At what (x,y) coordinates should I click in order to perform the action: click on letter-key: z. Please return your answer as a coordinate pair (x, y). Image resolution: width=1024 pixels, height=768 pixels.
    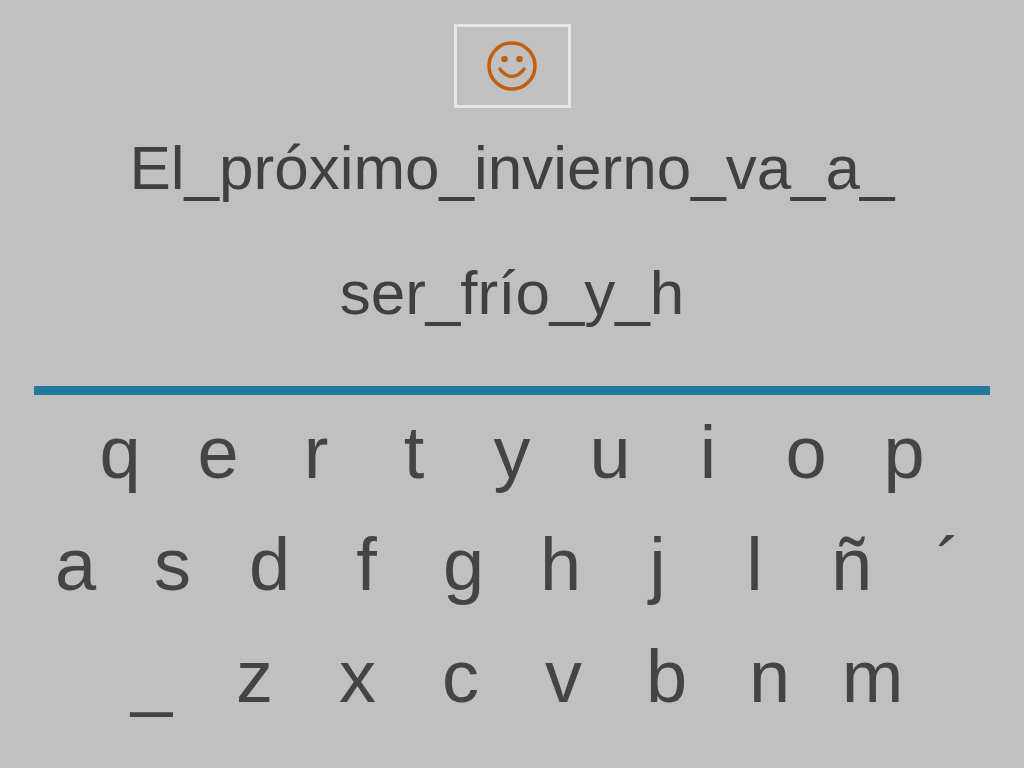
    Looking at the image, I should click on (254, 677).